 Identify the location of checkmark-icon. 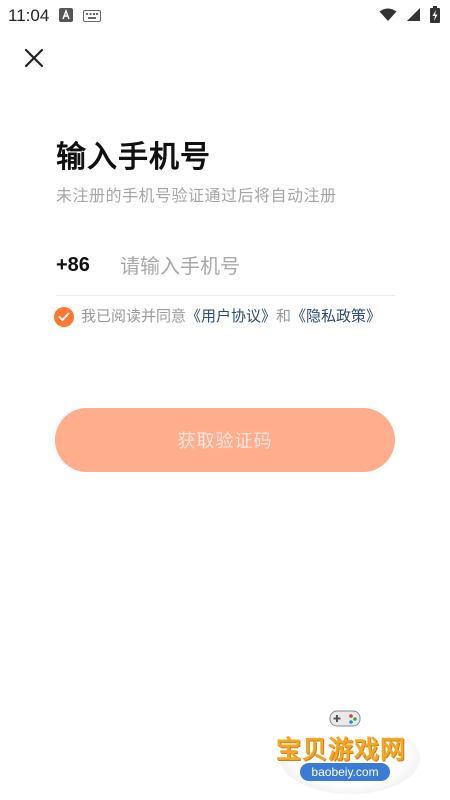
(64, 316).